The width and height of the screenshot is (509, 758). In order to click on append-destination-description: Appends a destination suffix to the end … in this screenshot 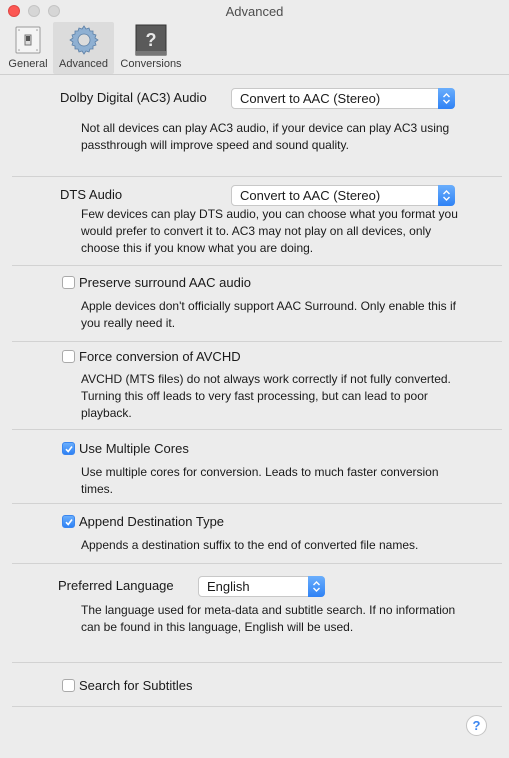, I will do `click(250, 545)`.